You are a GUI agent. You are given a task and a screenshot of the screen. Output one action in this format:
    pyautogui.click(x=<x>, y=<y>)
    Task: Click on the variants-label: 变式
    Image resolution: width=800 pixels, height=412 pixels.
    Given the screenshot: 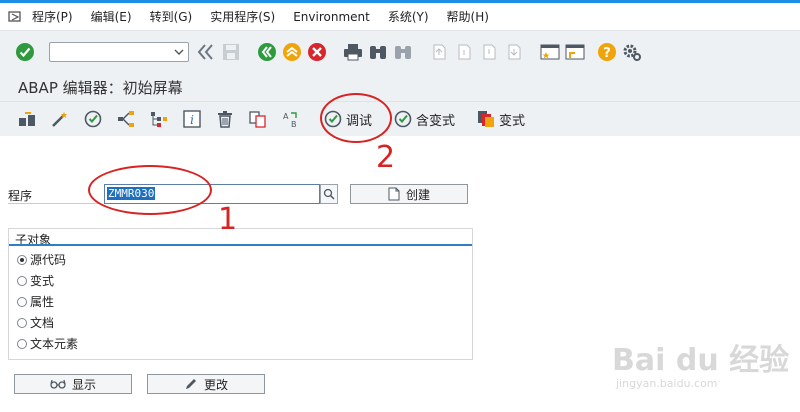 What is the action you would take?
    pyautogui.click(x=512, y=121)
    